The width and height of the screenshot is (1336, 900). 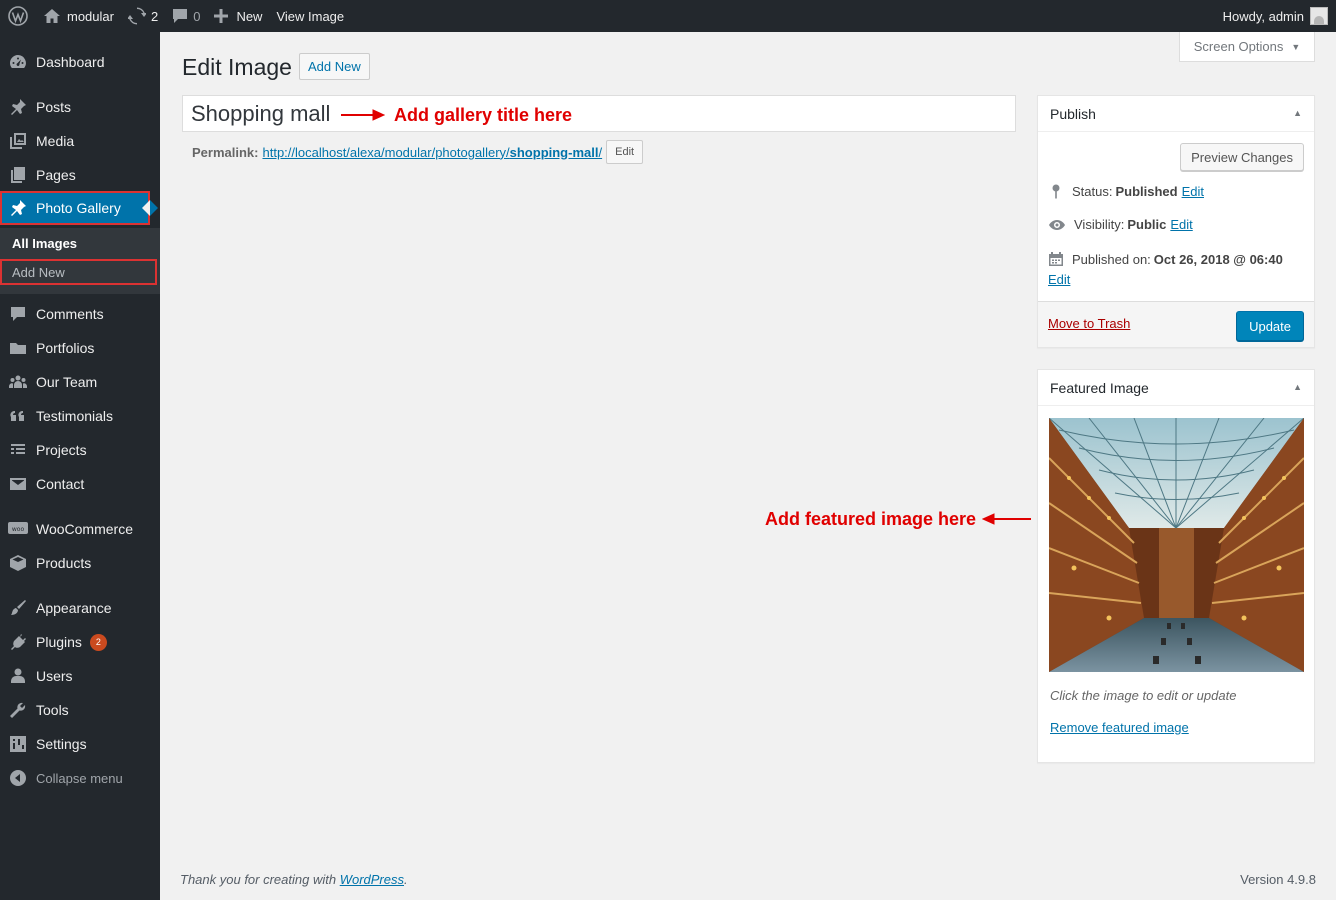 I want to click on brush-icon, so click(x=18, y=608).